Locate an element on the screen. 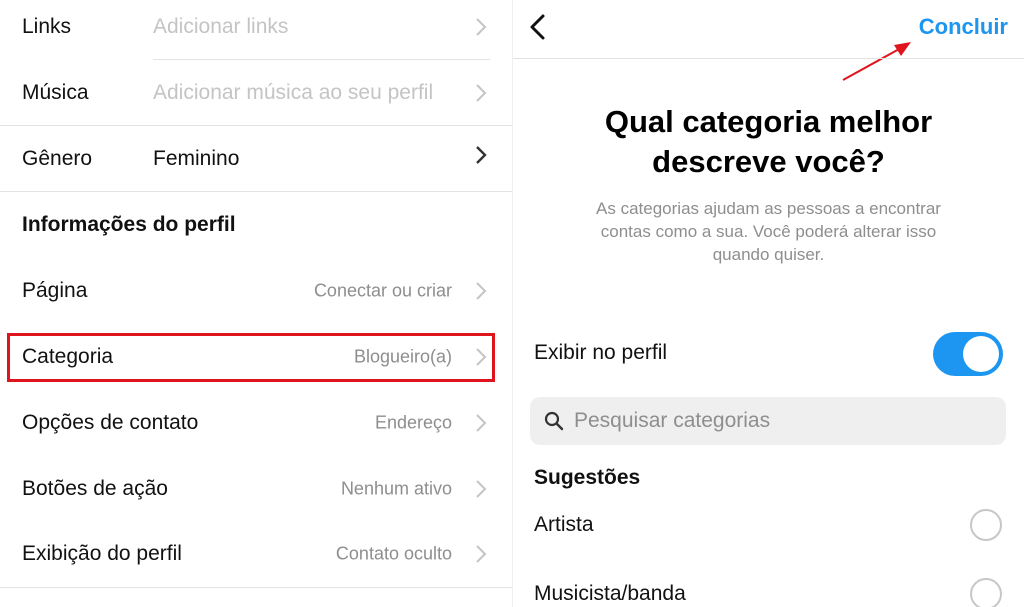  row-contact-options: Opções de contato Endereço is located at coordinates (256, 423).